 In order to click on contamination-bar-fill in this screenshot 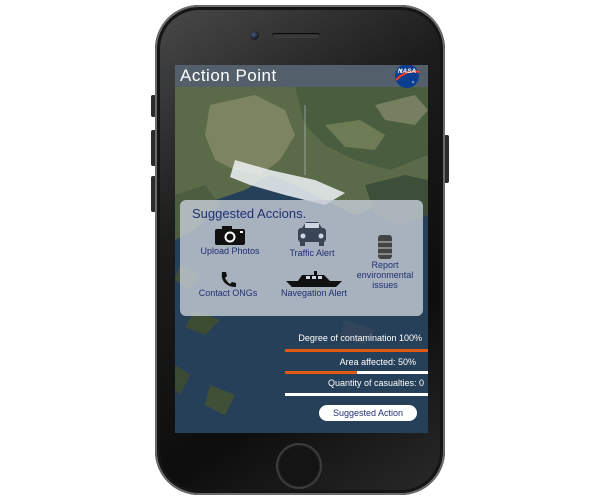, I will do `click(356, 350)`.